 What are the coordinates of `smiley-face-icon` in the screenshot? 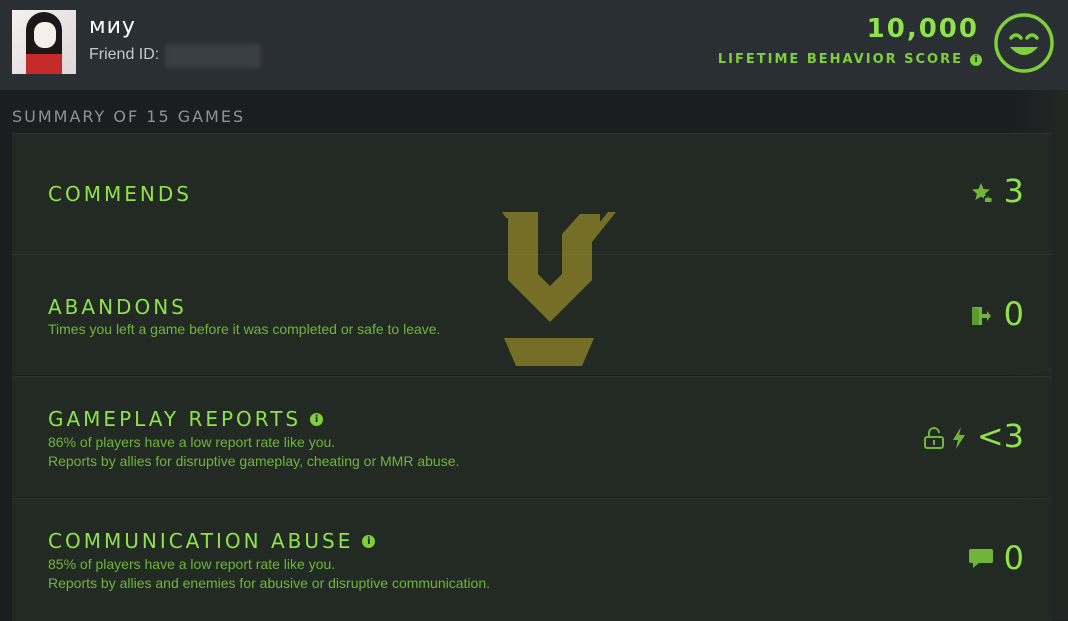 It's located at (1024, 43).